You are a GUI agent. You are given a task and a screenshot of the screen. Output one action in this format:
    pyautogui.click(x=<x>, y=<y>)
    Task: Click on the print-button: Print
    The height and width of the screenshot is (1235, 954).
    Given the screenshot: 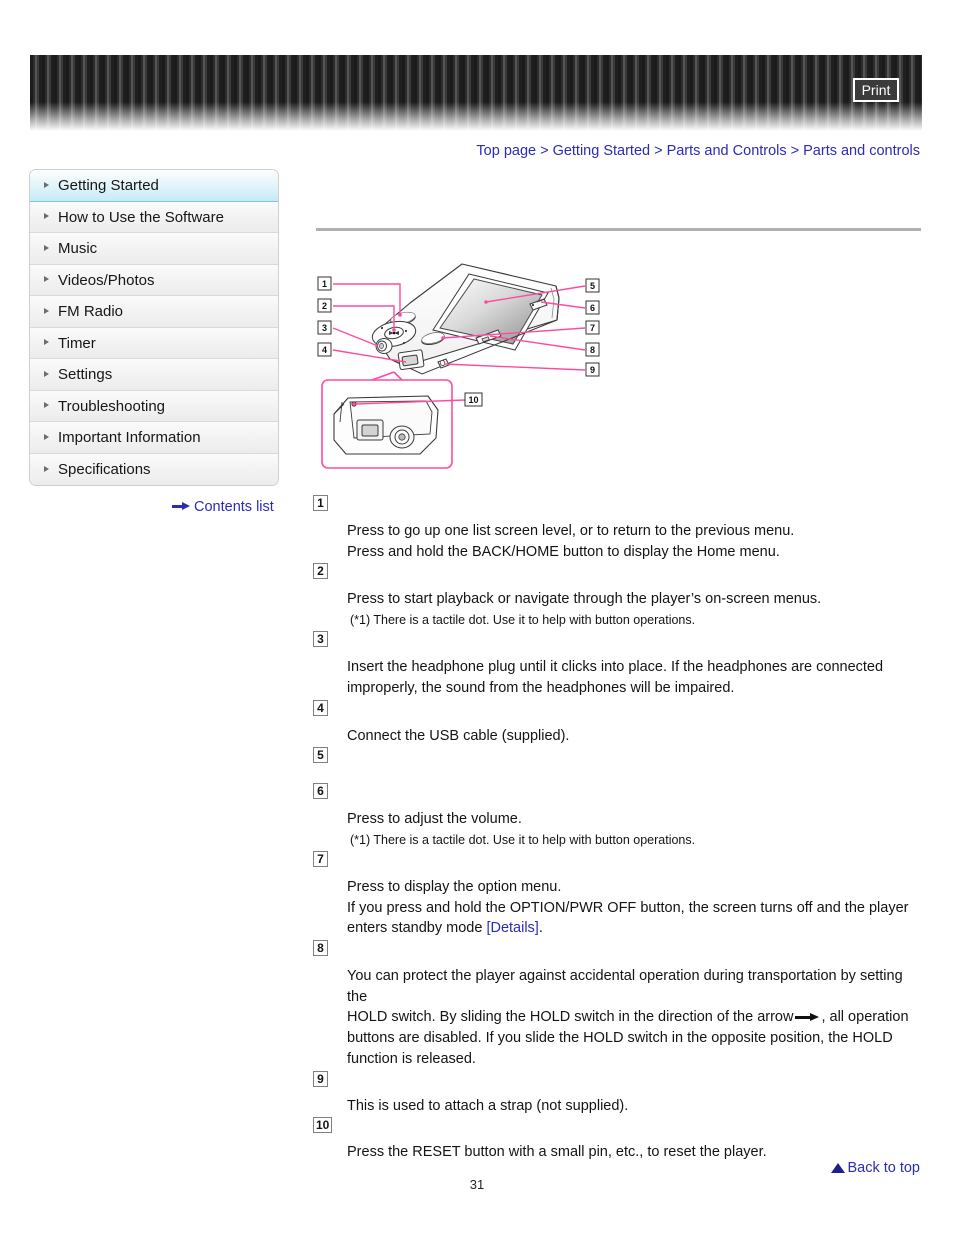 What is the action you would take?
    pyautogui.click(x=876, y=90)
    